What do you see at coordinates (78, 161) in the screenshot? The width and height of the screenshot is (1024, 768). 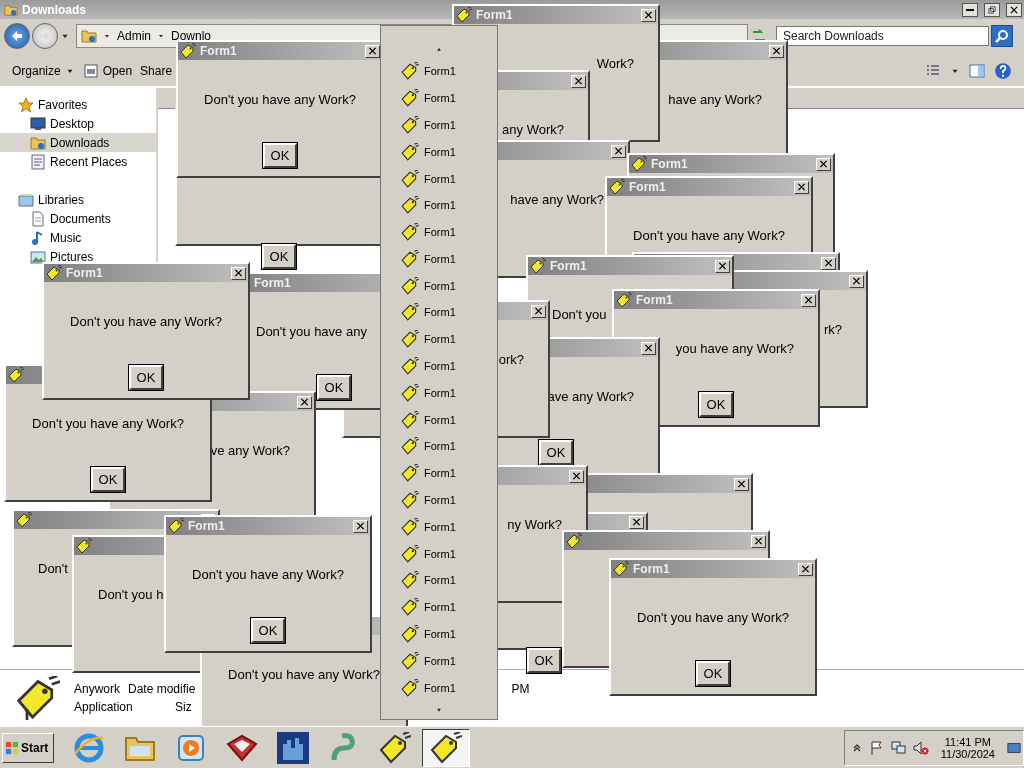 I see `nav-item: Recent Places` at bounding box center [78, 161].